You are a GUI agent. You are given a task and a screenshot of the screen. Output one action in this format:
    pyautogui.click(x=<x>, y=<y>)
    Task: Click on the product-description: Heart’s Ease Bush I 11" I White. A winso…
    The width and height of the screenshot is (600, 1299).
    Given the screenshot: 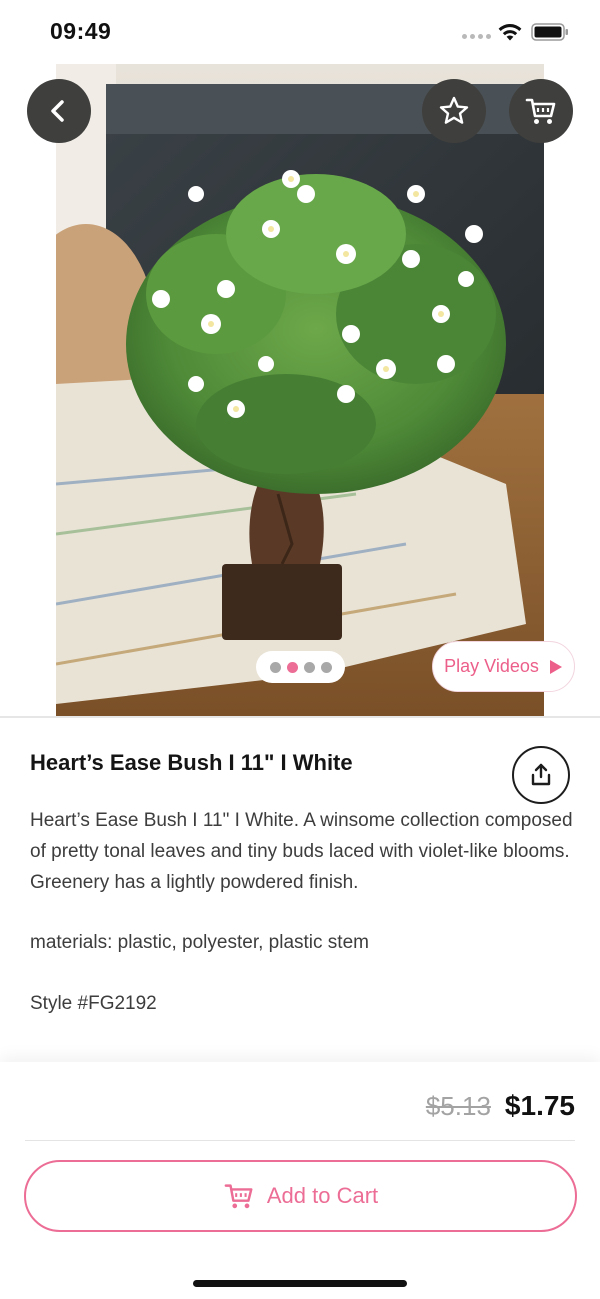 What is the action you would take?
    pyautogui.click(x=301, y=851)
    